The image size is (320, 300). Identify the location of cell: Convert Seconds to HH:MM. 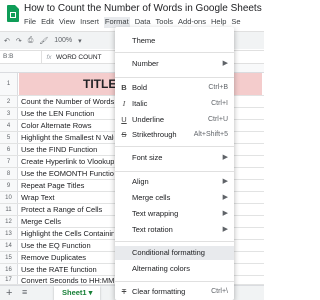
(67, 280).